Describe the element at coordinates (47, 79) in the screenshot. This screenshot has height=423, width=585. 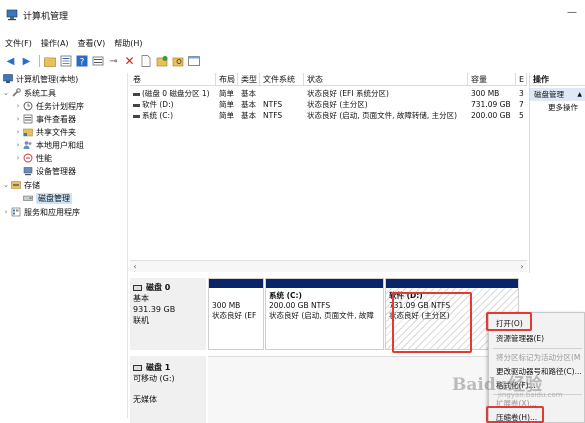
I see `tree-item-label: 计算机管理(本地)` at that location.